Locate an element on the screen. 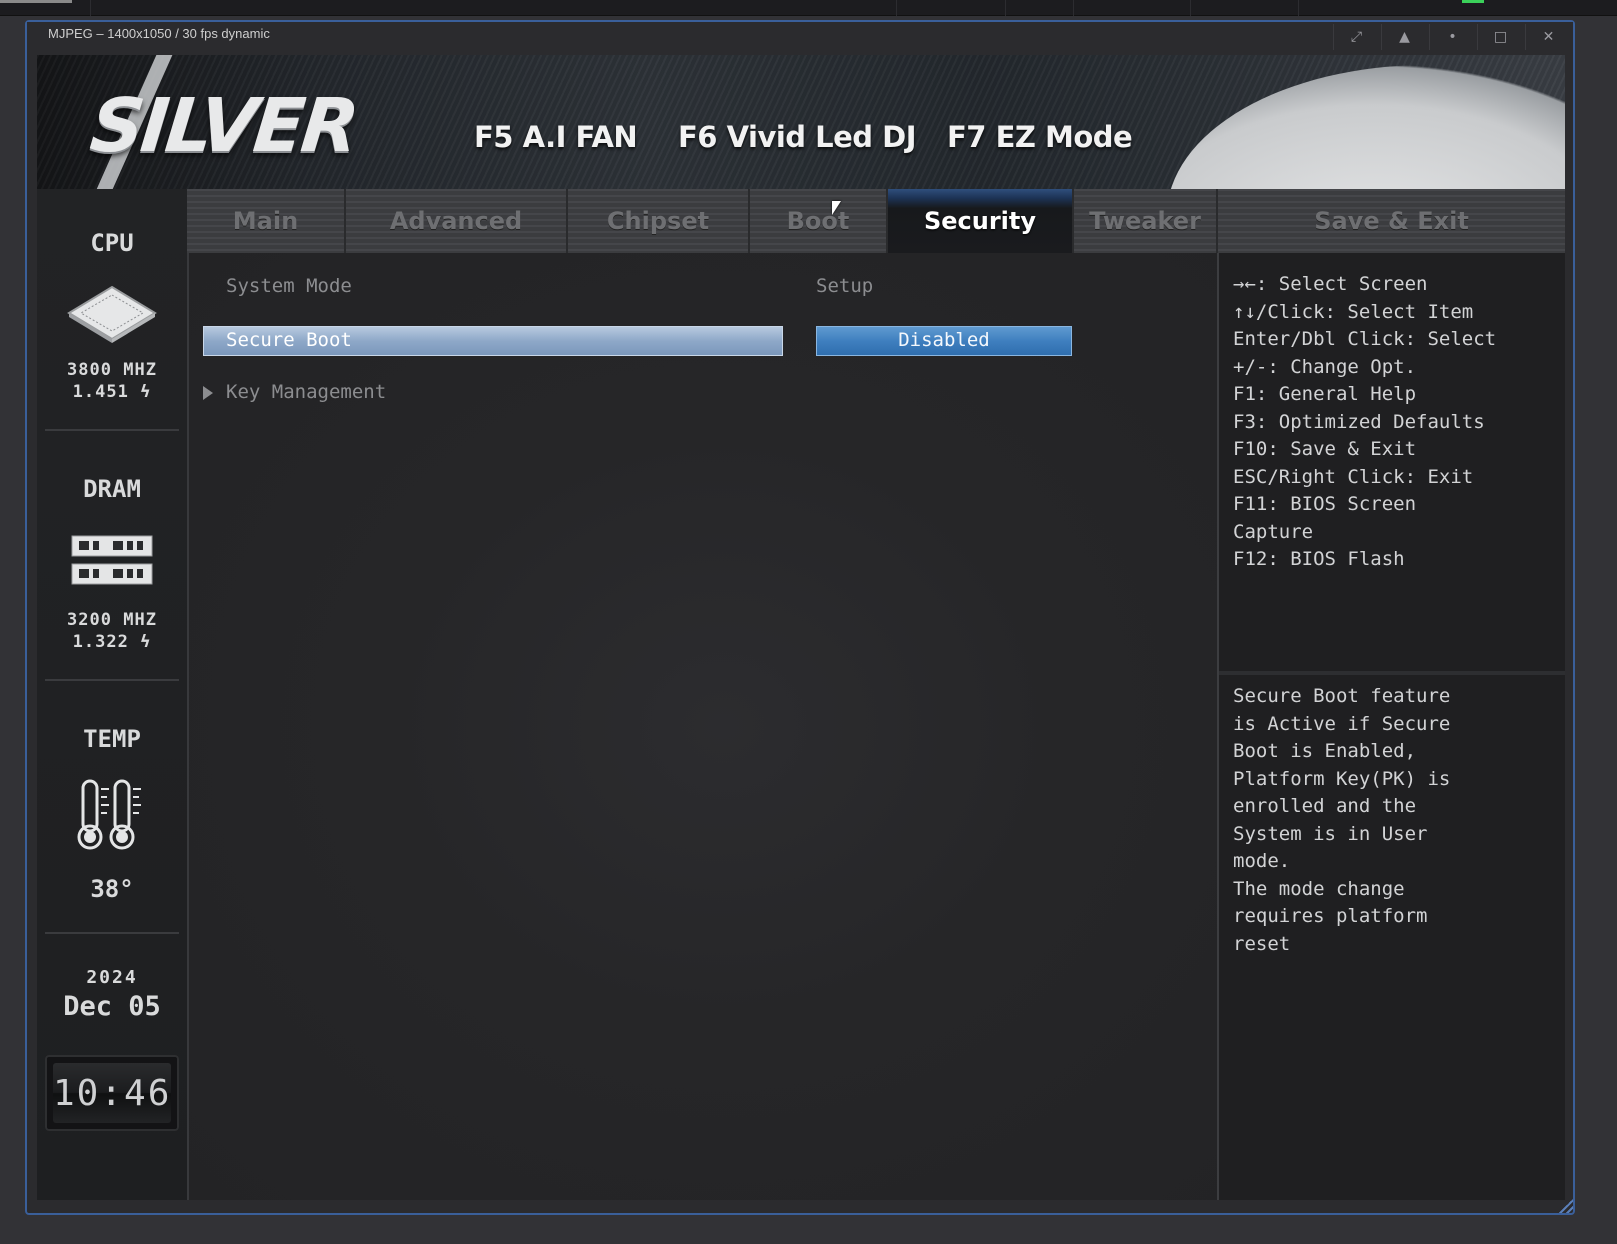  secure-boot-label: Secure Boot is located at coordinates (289, 340).